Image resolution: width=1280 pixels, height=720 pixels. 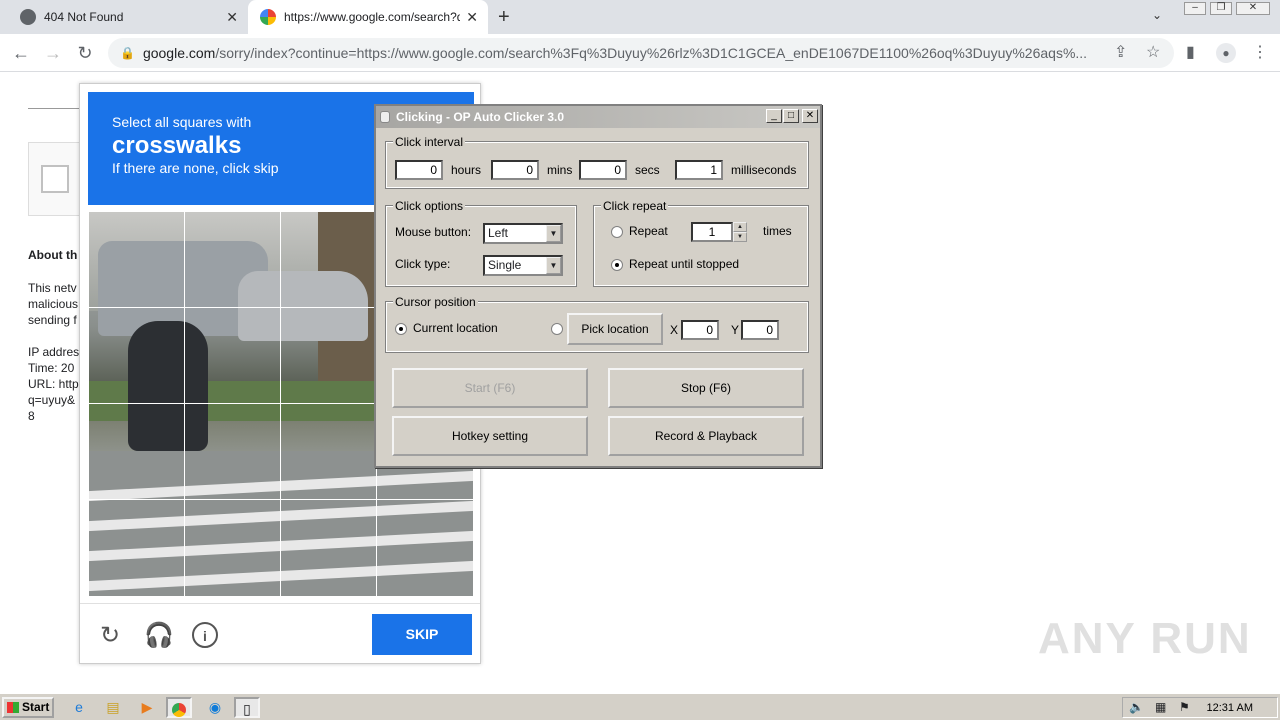 I want to click on click-type-value: Single, so click(x=505, y=265).